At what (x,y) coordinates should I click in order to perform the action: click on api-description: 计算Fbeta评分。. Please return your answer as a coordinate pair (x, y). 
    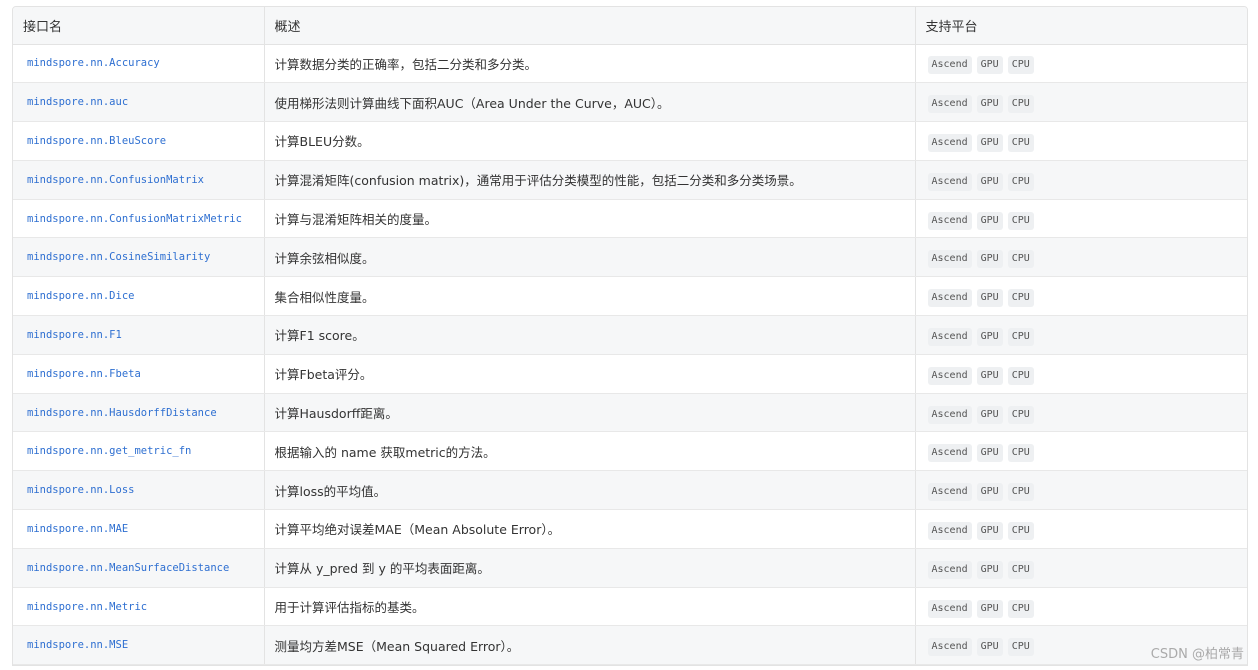
    Looking at the image, I should click on (590, 374).